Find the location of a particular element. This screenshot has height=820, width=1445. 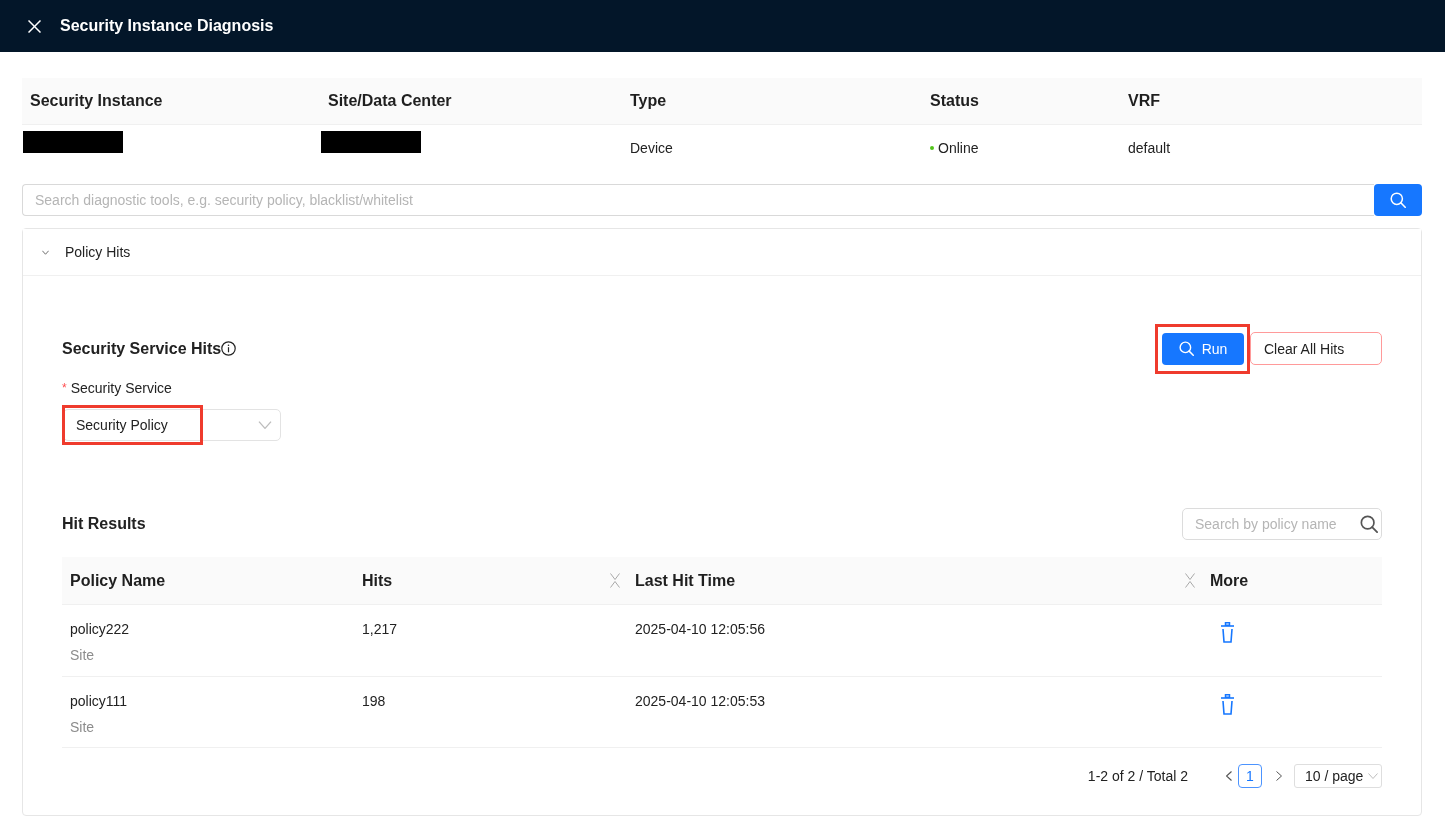

hit-time: 2025-04-10 12:05:53 is located at coordinates (700, 701).